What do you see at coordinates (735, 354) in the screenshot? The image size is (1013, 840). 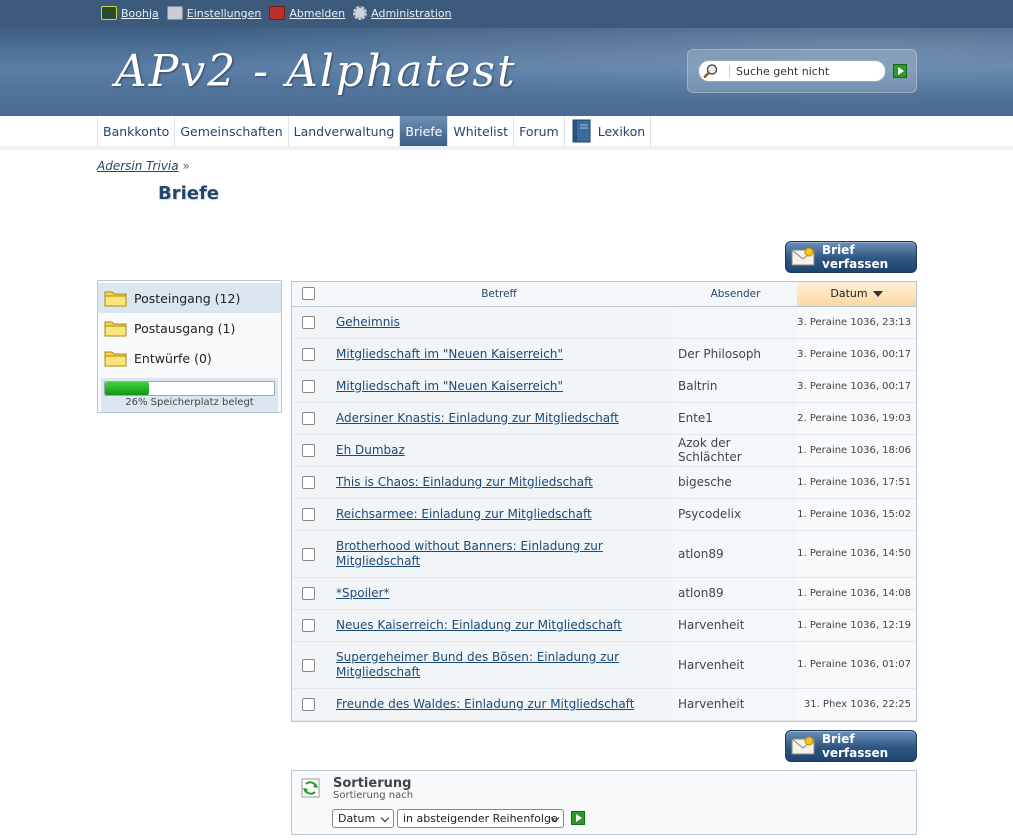 I see `sender-cell: Der Philosoph` at bounding box center [735, 354].